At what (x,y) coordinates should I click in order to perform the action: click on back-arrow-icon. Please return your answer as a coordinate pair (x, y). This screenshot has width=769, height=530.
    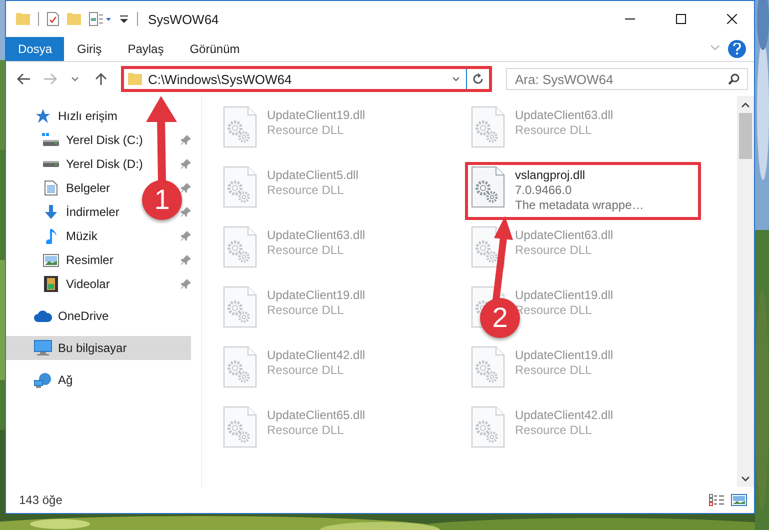
    Looking at the image, I should click on (23, 79).